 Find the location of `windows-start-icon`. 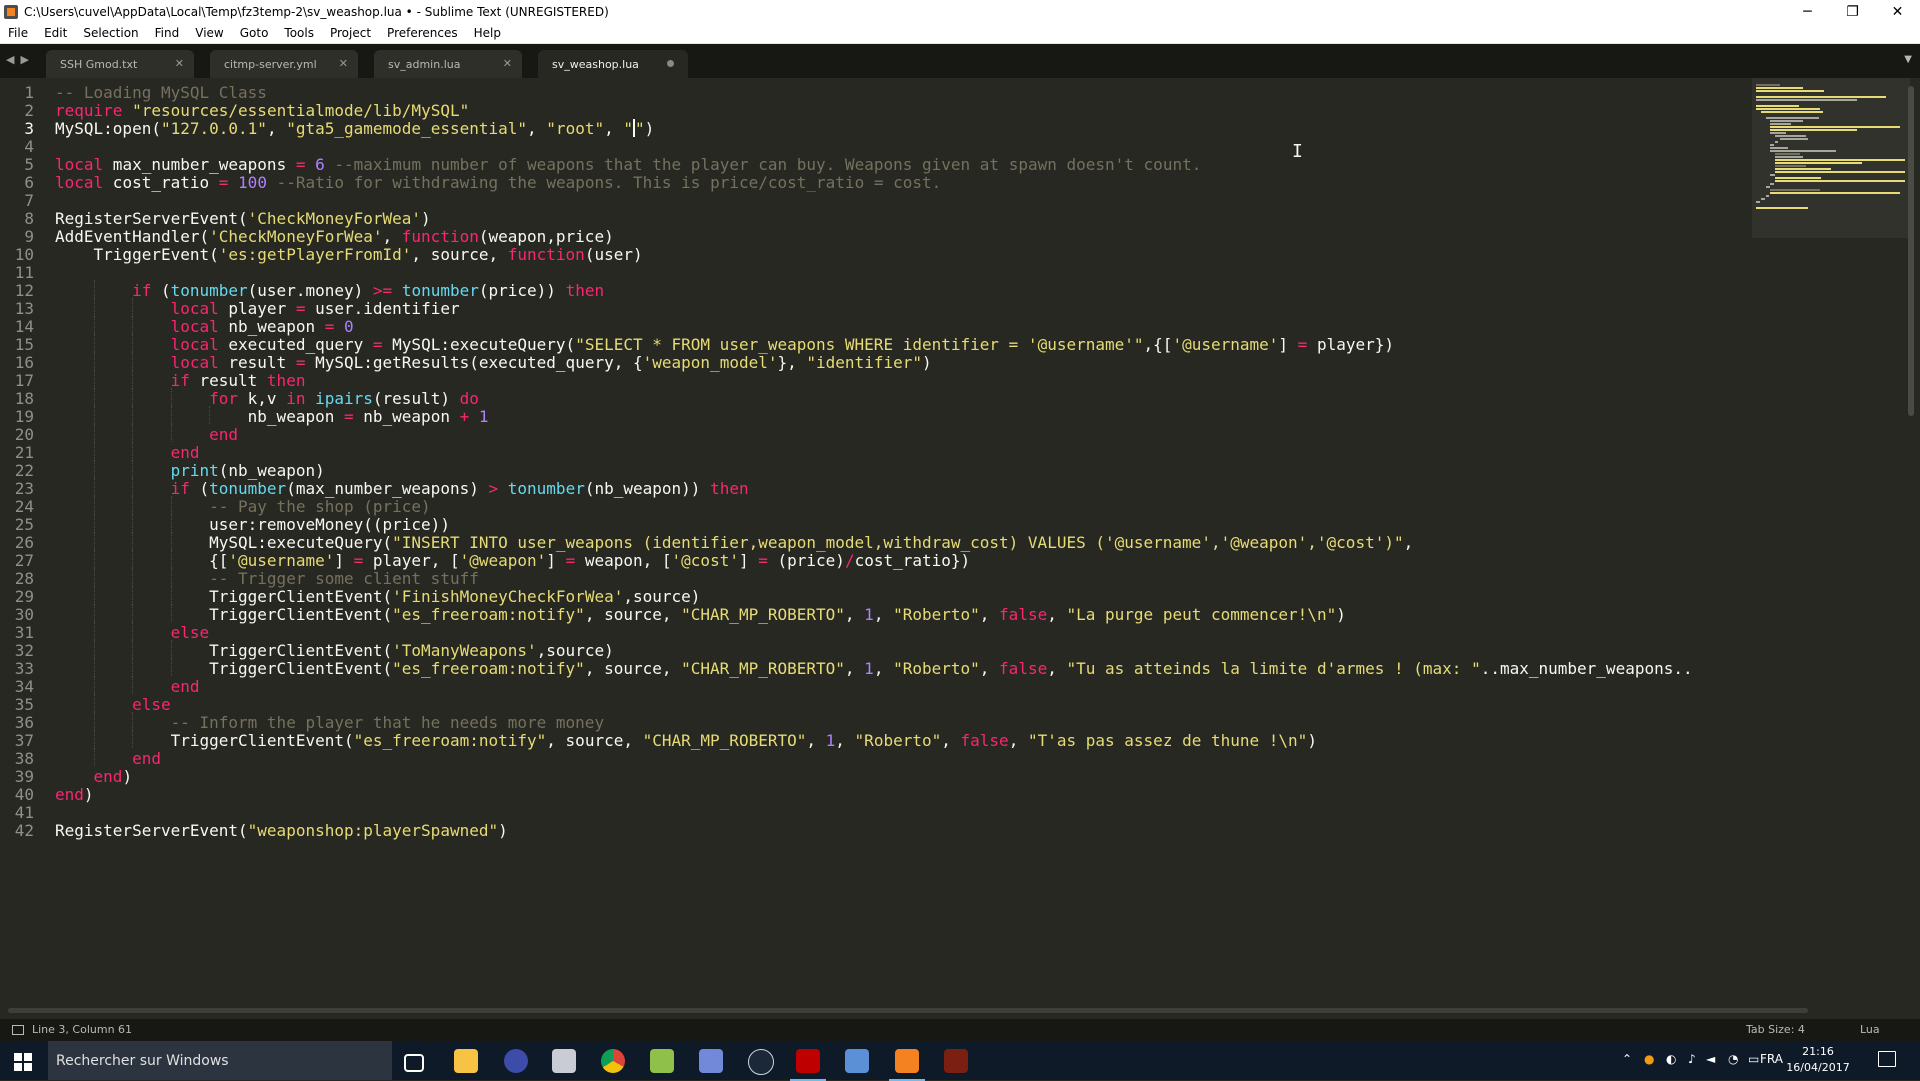

windows-start-icon is located at coordinates (23, 1062).